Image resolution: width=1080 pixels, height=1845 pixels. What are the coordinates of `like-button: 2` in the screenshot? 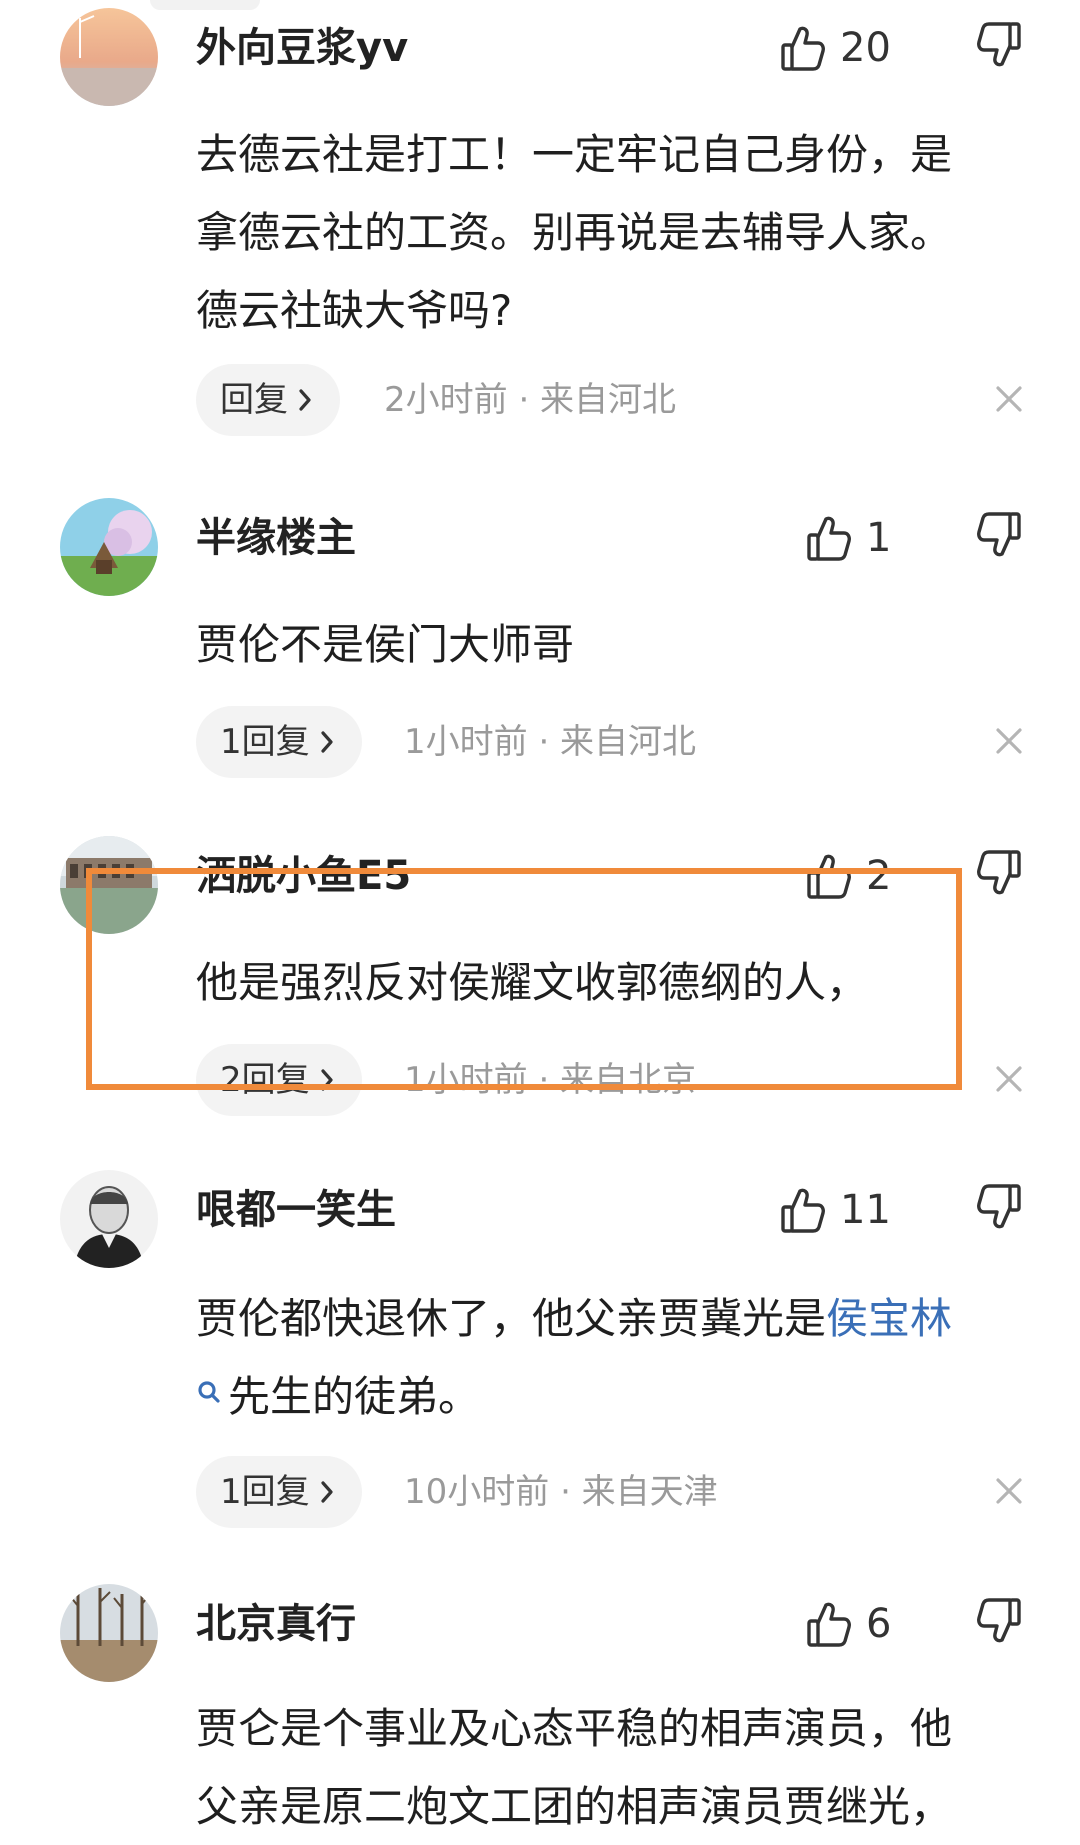 It's located at (848, 876).